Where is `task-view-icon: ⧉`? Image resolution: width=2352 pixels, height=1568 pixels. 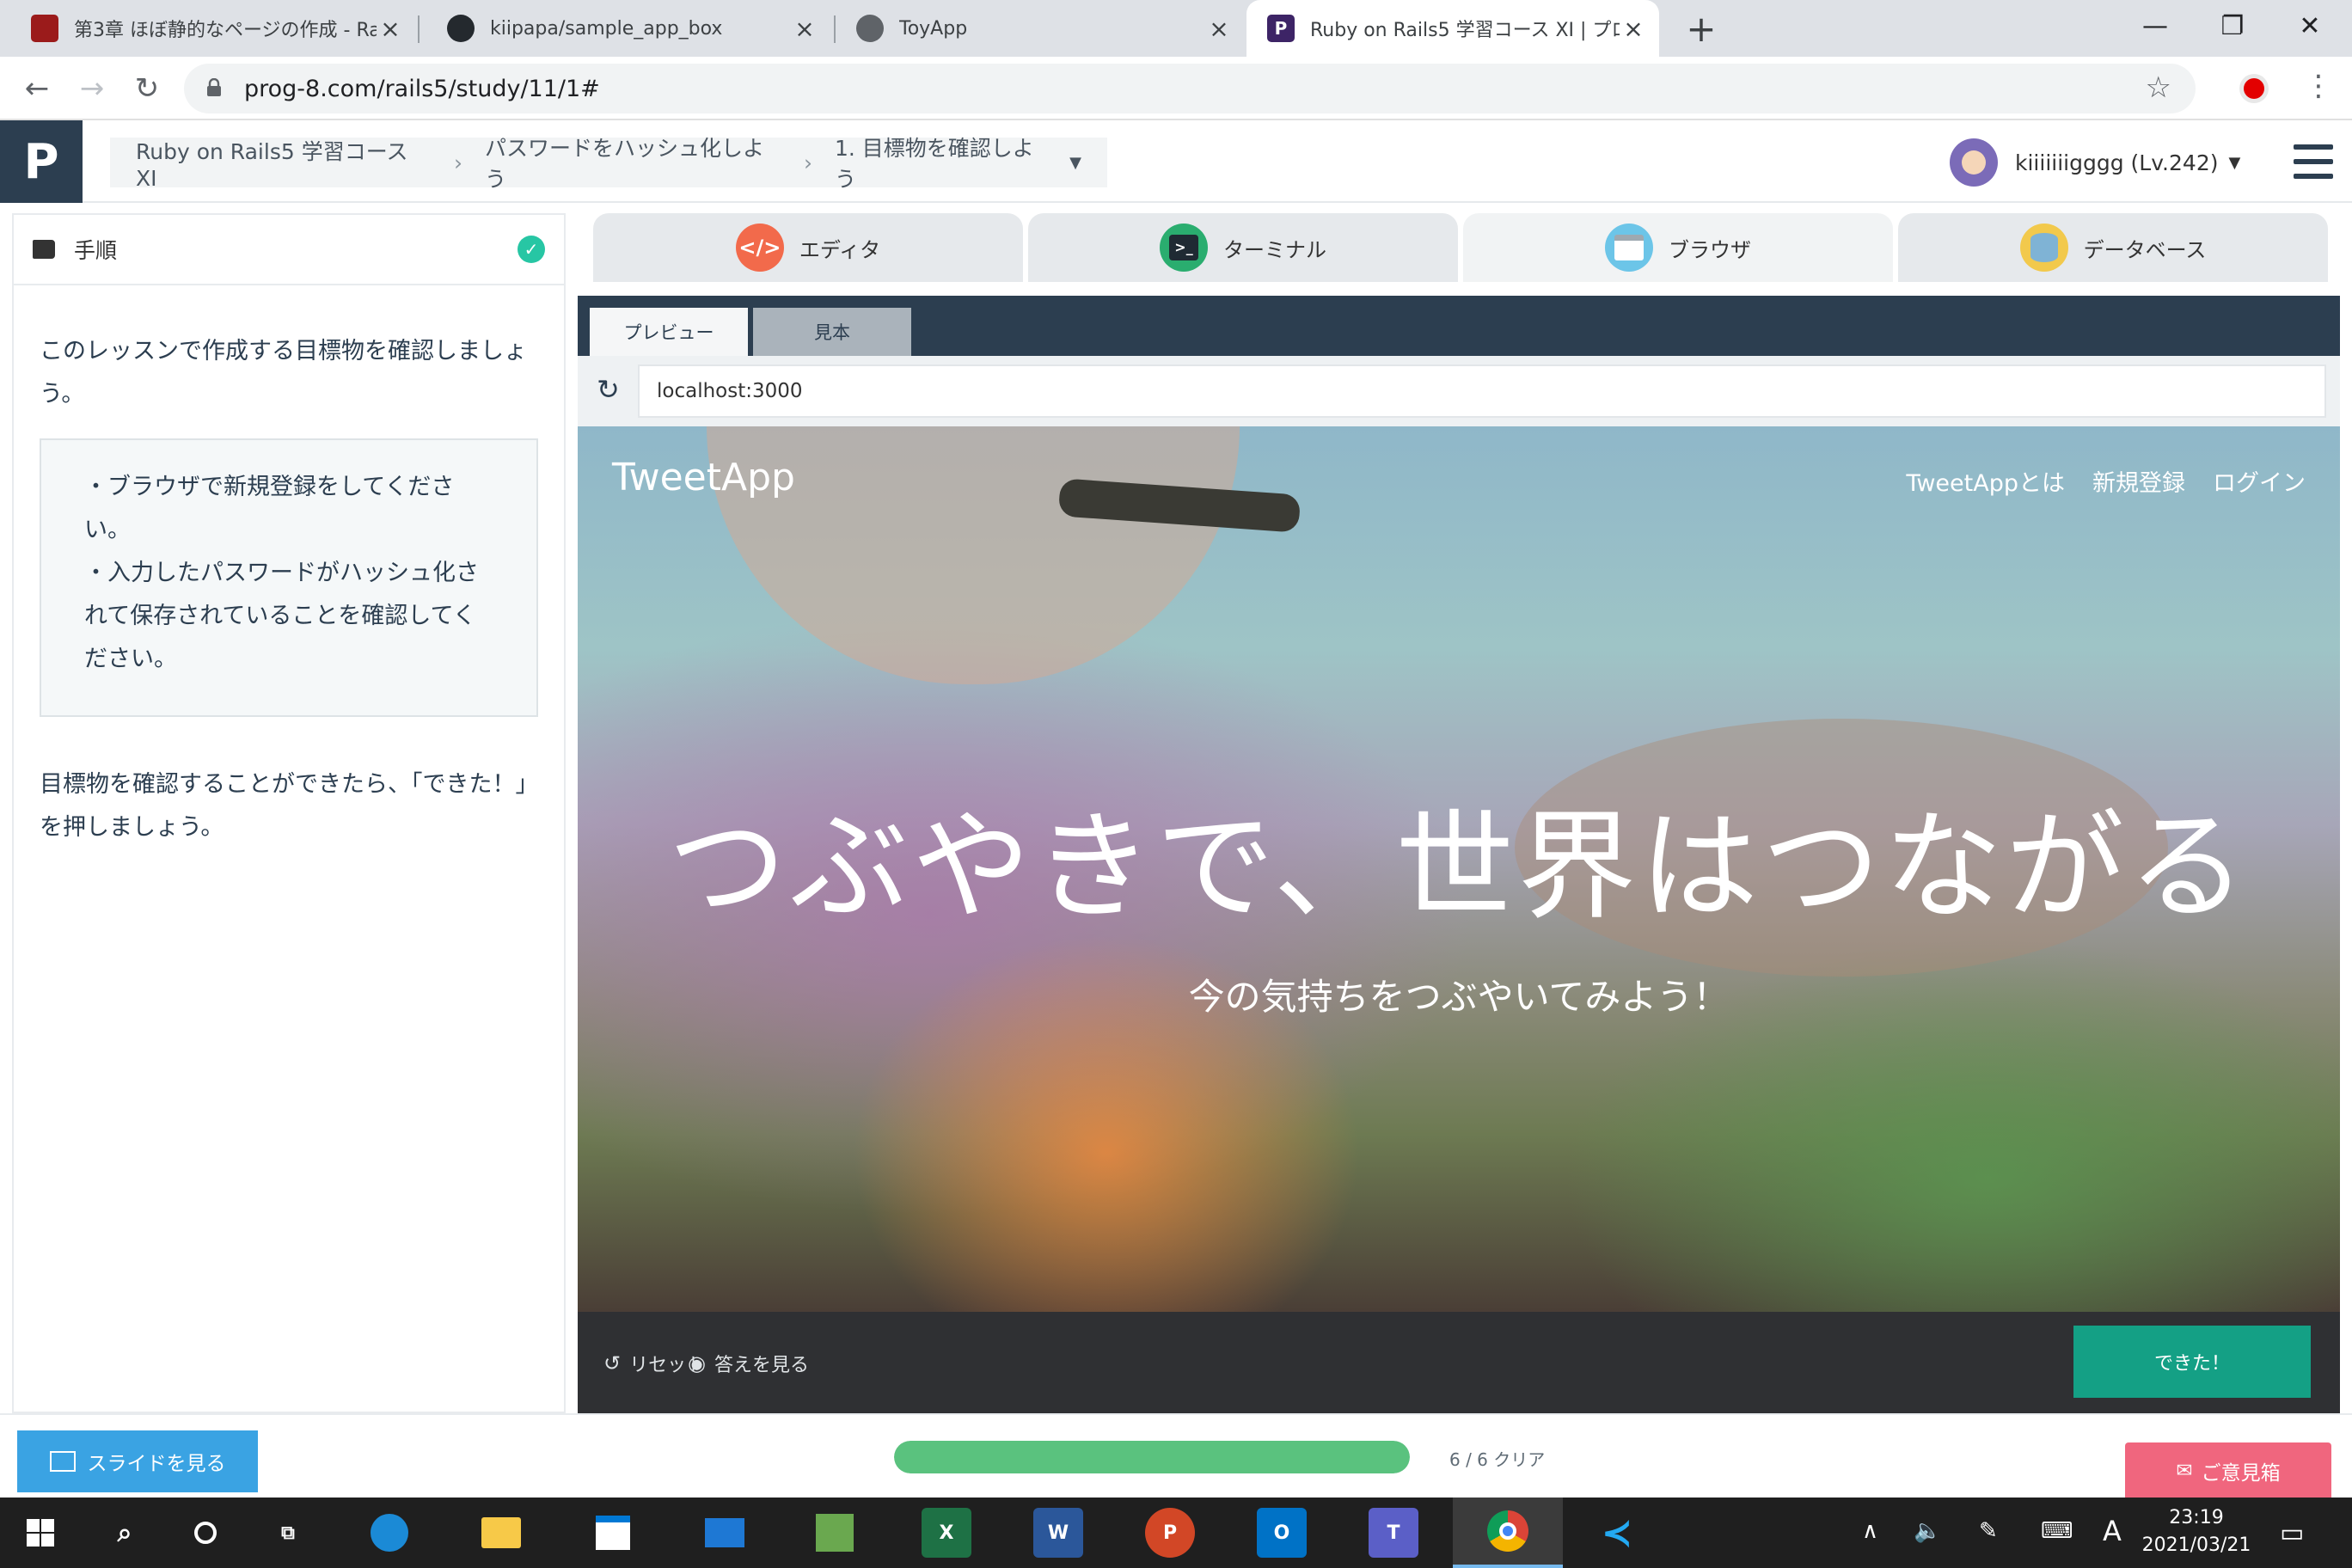
task-view-icon: ⧉ is located at coordinates (288, 1533).